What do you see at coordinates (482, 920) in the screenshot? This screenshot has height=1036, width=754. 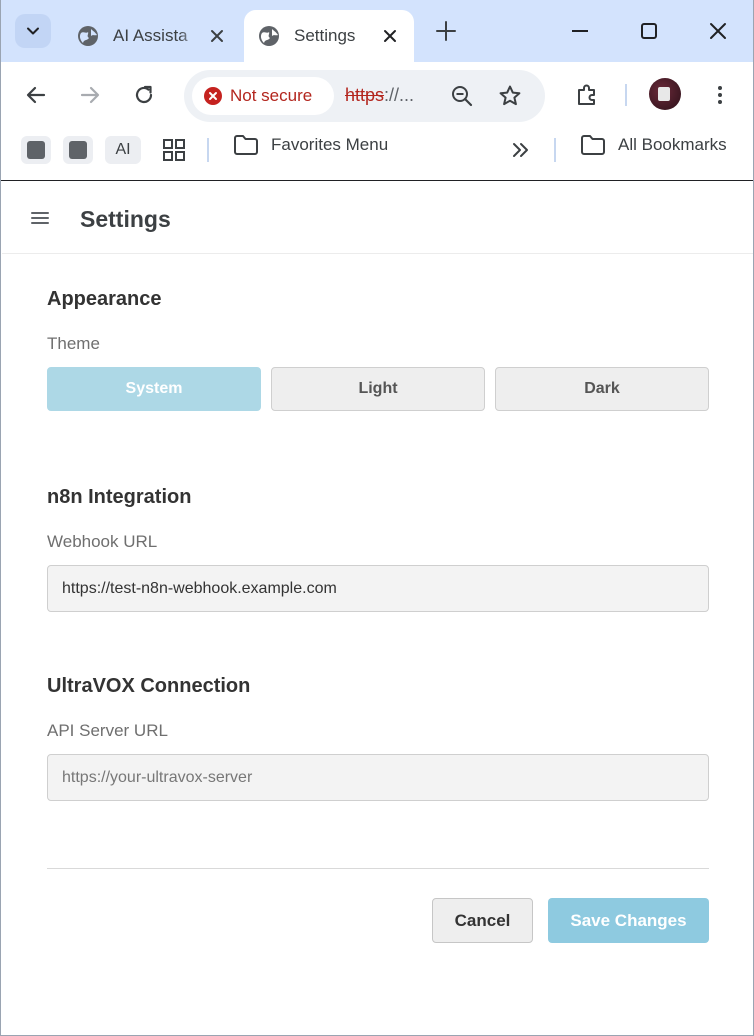 I see `cancel-button: Cancel` at bounding box center [482, 920].